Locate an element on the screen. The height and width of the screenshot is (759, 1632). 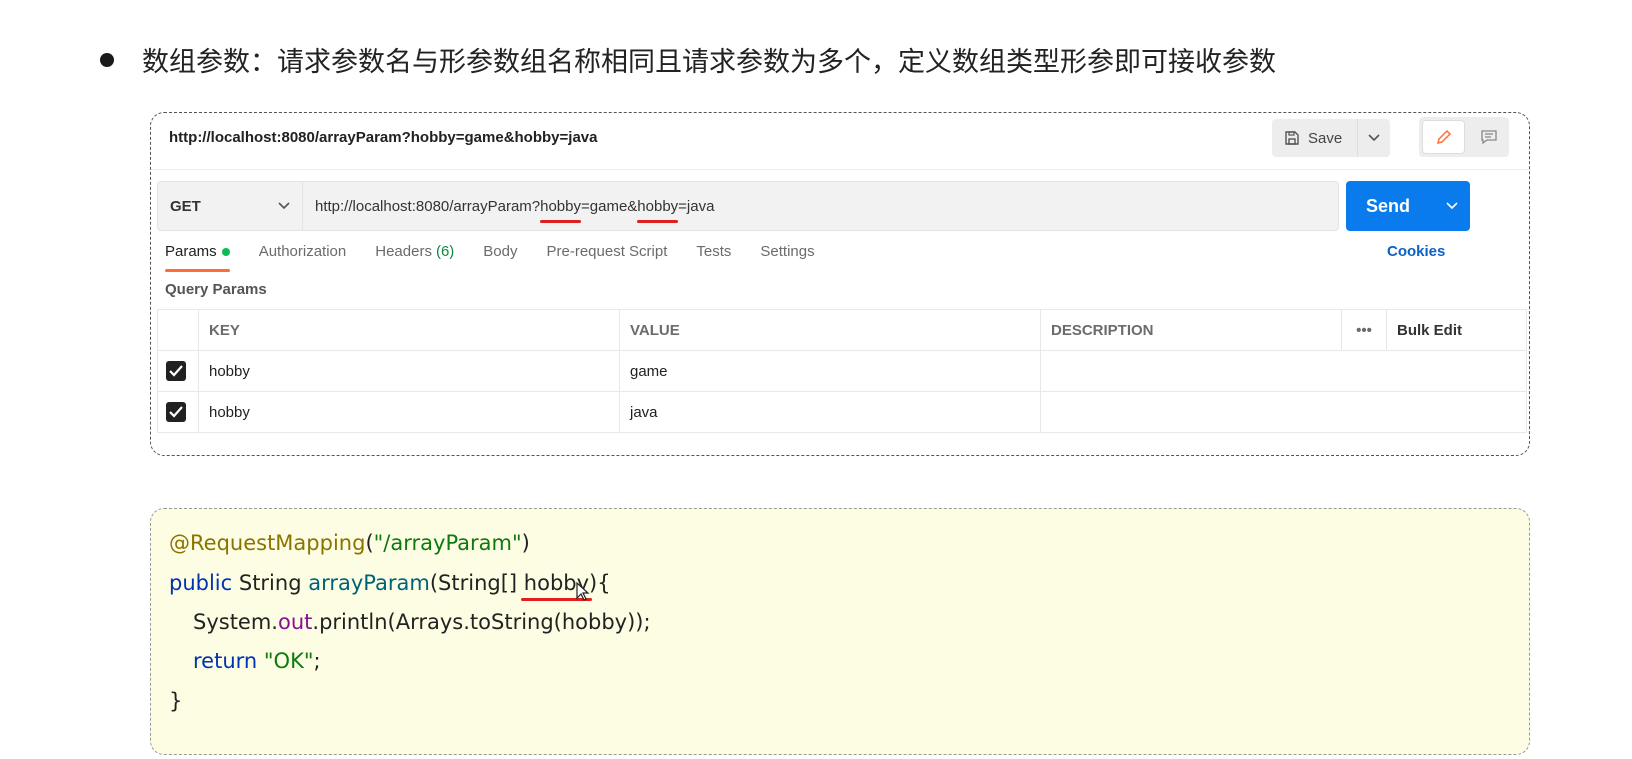
keyword: return is located at coordinates (228, 661).